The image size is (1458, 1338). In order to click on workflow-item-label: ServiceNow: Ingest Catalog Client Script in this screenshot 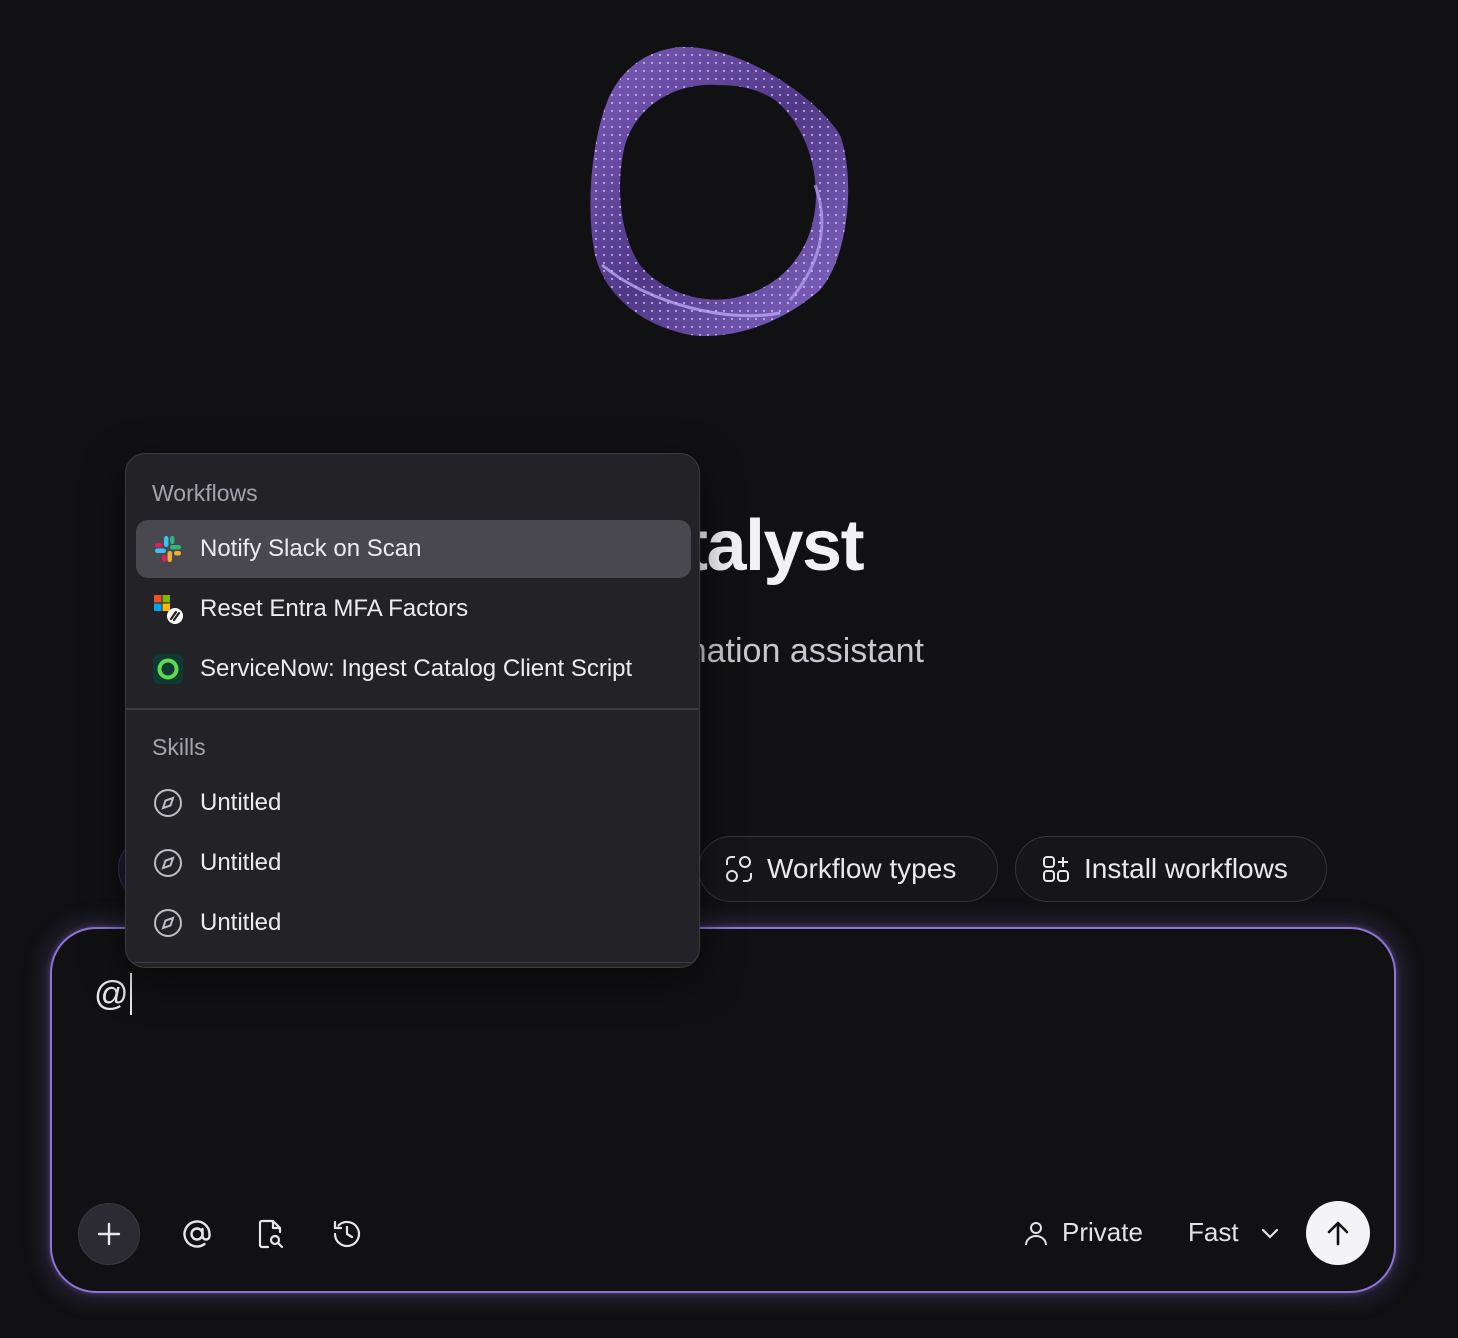, I will do `click(416, 668)`.